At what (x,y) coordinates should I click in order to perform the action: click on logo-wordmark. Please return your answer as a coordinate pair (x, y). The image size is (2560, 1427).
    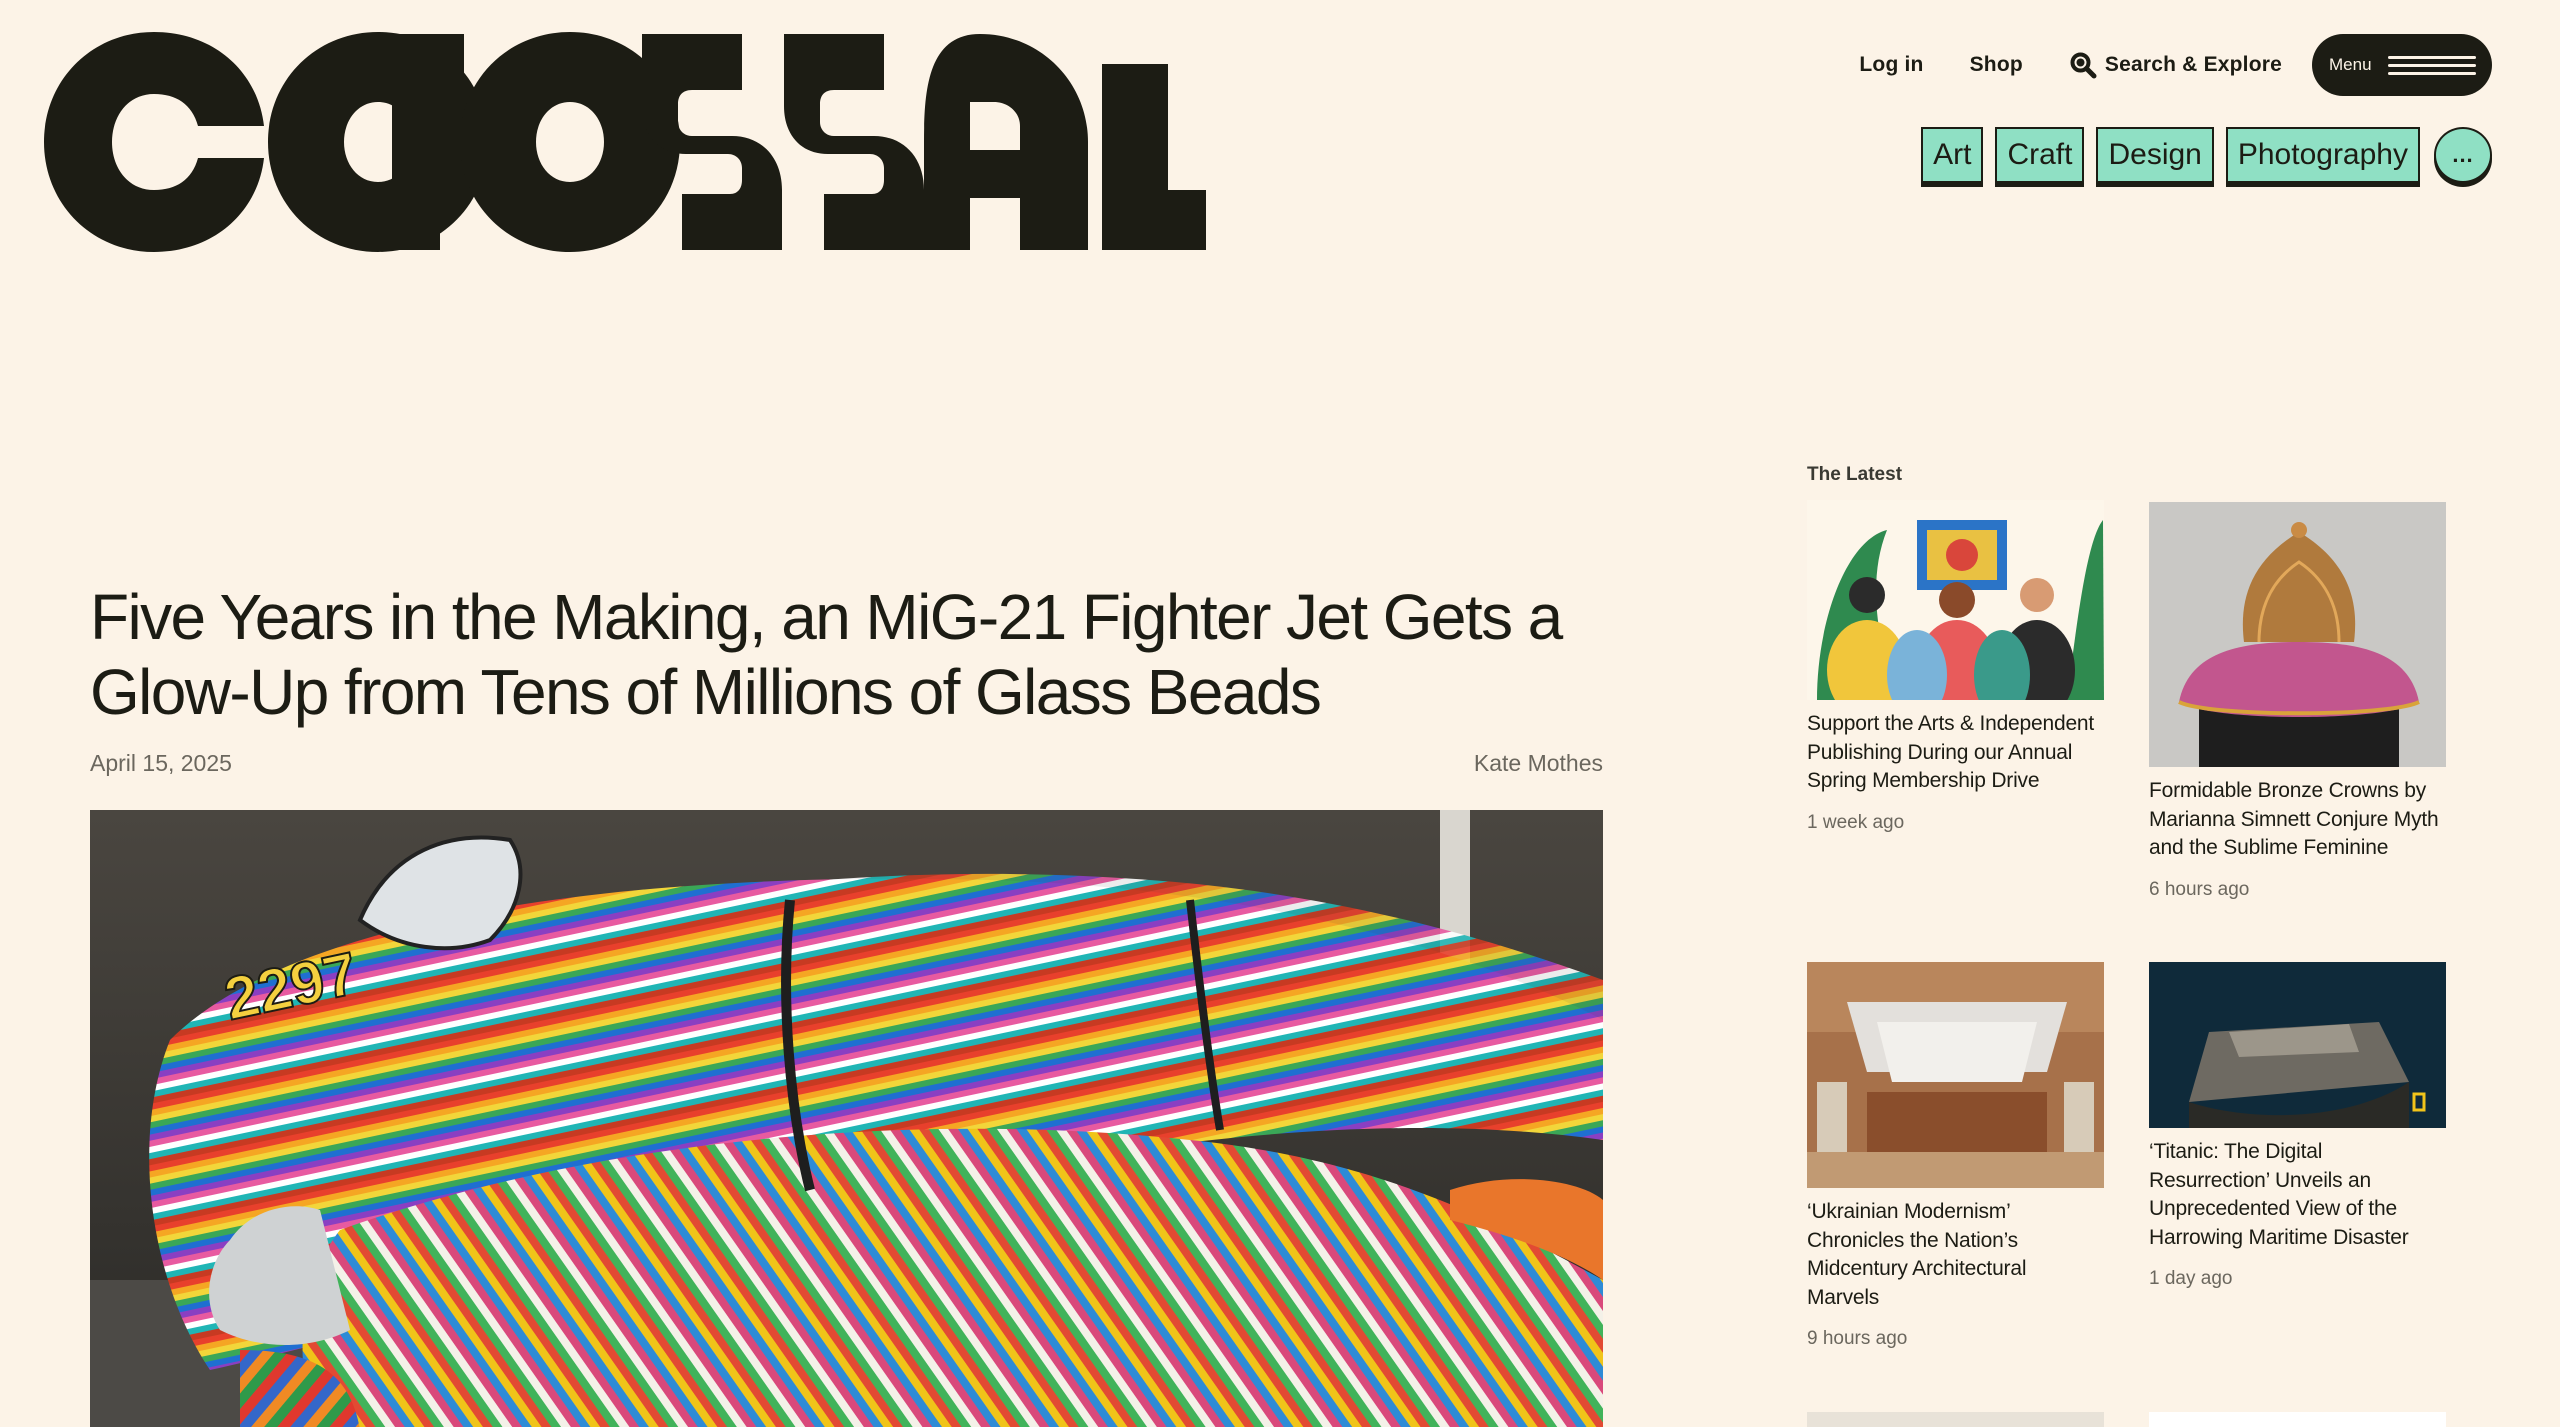
    Looking at the image, I should click on (625, 142).